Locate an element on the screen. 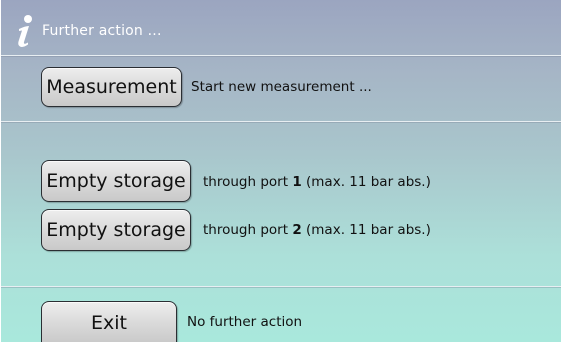  exit-button: Exit is located at coordinates (109, 321).